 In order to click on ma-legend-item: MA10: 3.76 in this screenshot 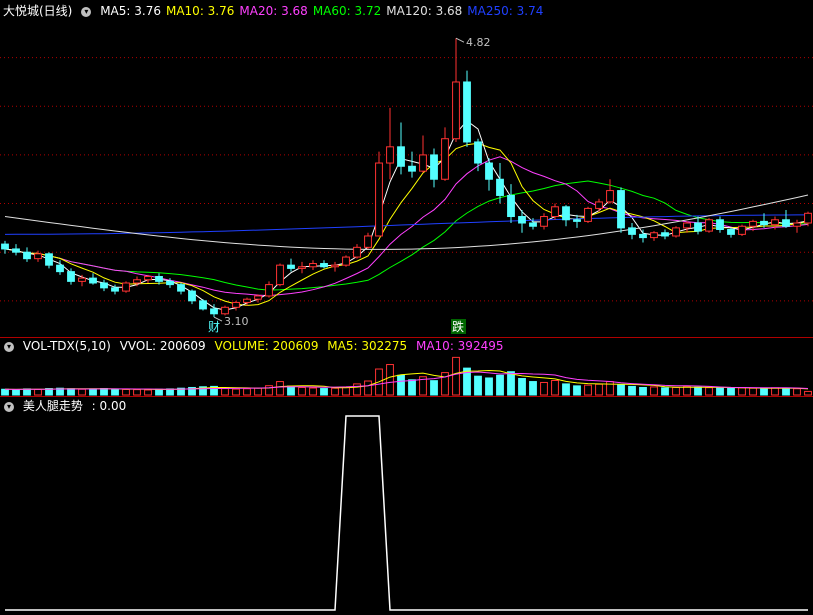, I will do `click(200, 11)`.